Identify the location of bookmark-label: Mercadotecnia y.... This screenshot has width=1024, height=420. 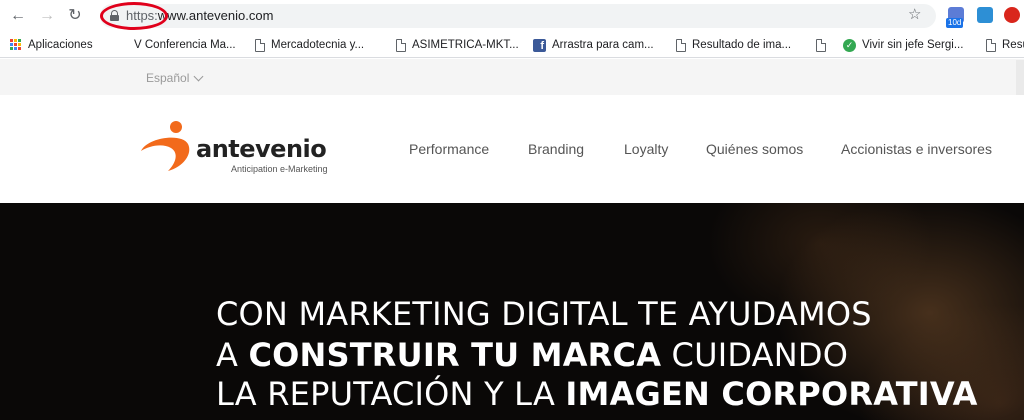
(318, 45).